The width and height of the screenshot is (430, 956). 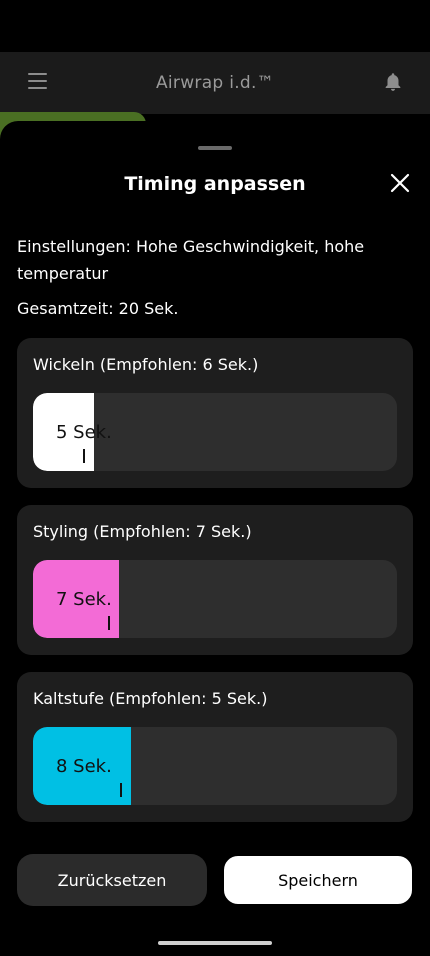 What do you see at coordinates (215, 432) in the screenshot?
I see `stage-slider: 5 Sek.` at bounding box center [215, 432].